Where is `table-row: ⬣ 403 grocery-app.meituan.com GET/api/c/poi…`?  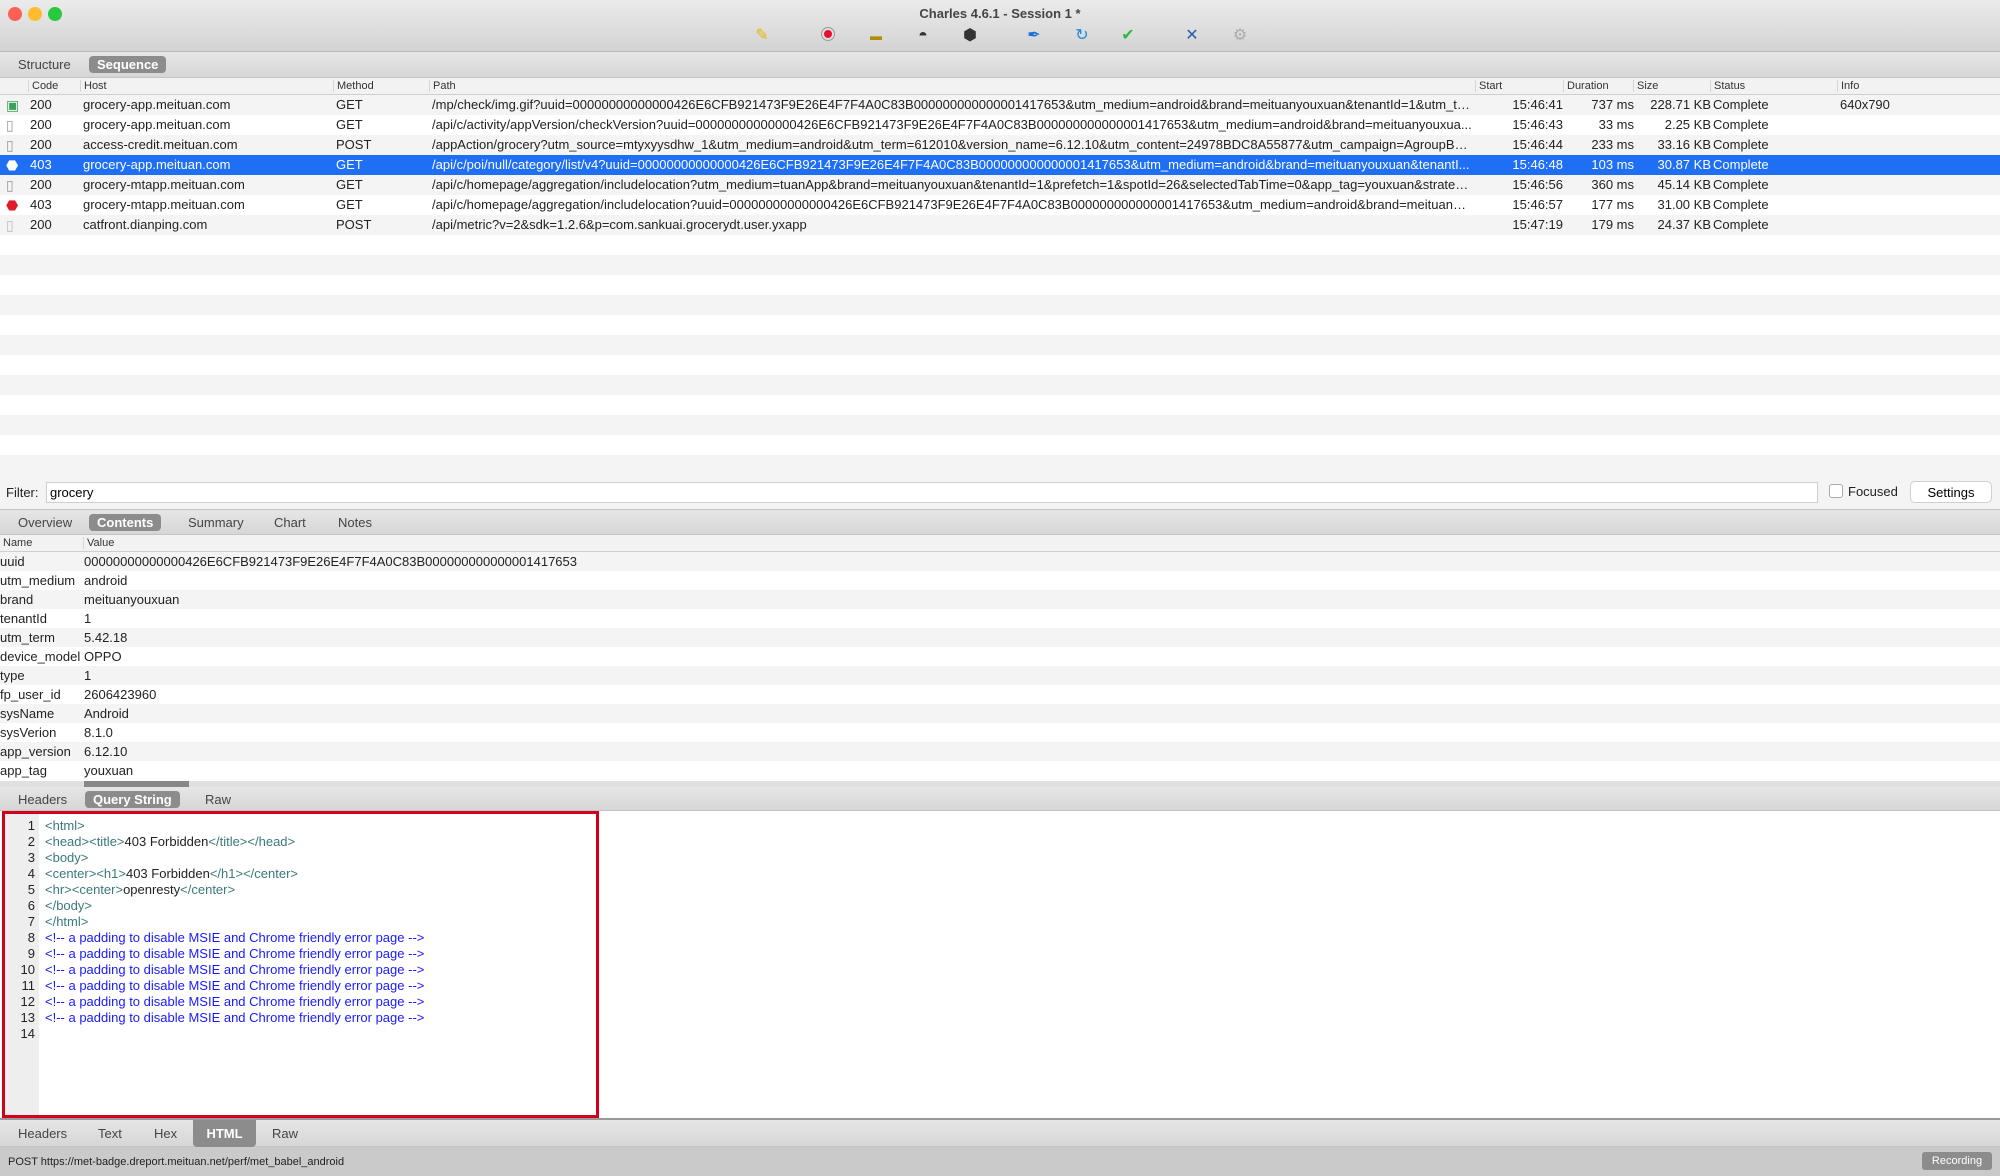 table-row: ⬣ 403 grocery-app.meituan.com GET/api/c/poi… is located at coordinates (1000, 165).